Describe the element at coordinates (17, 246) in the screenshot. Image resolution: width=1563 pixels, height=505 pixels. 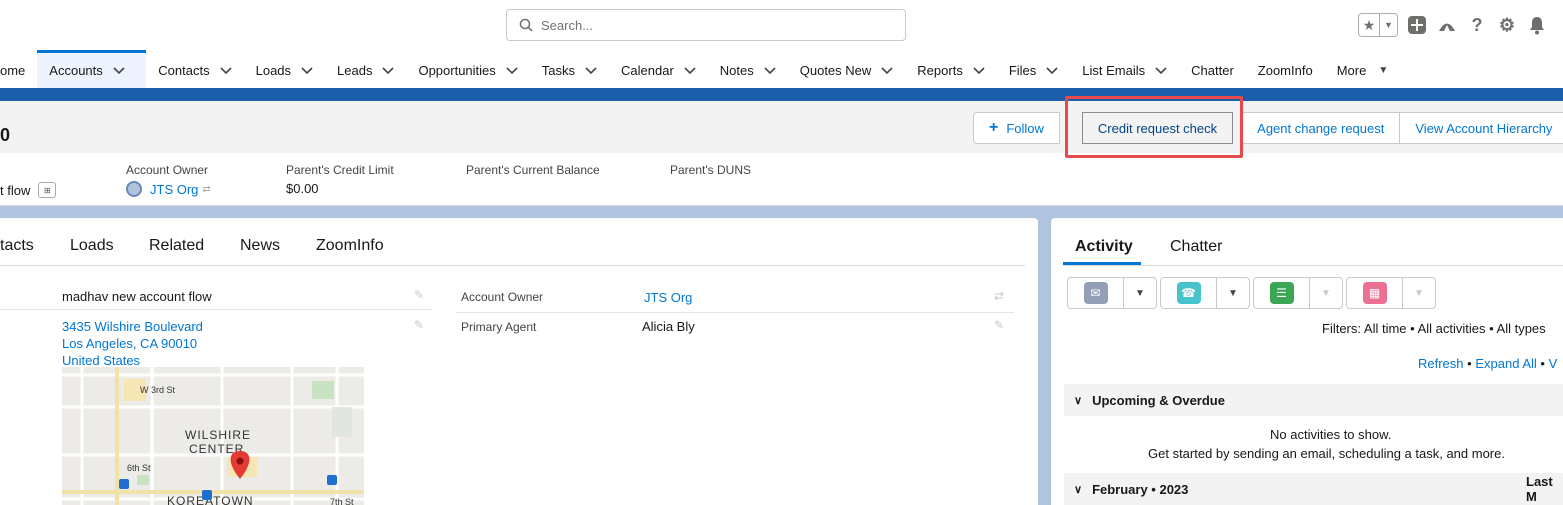
I see `tab-contacts: tacts` at that location.